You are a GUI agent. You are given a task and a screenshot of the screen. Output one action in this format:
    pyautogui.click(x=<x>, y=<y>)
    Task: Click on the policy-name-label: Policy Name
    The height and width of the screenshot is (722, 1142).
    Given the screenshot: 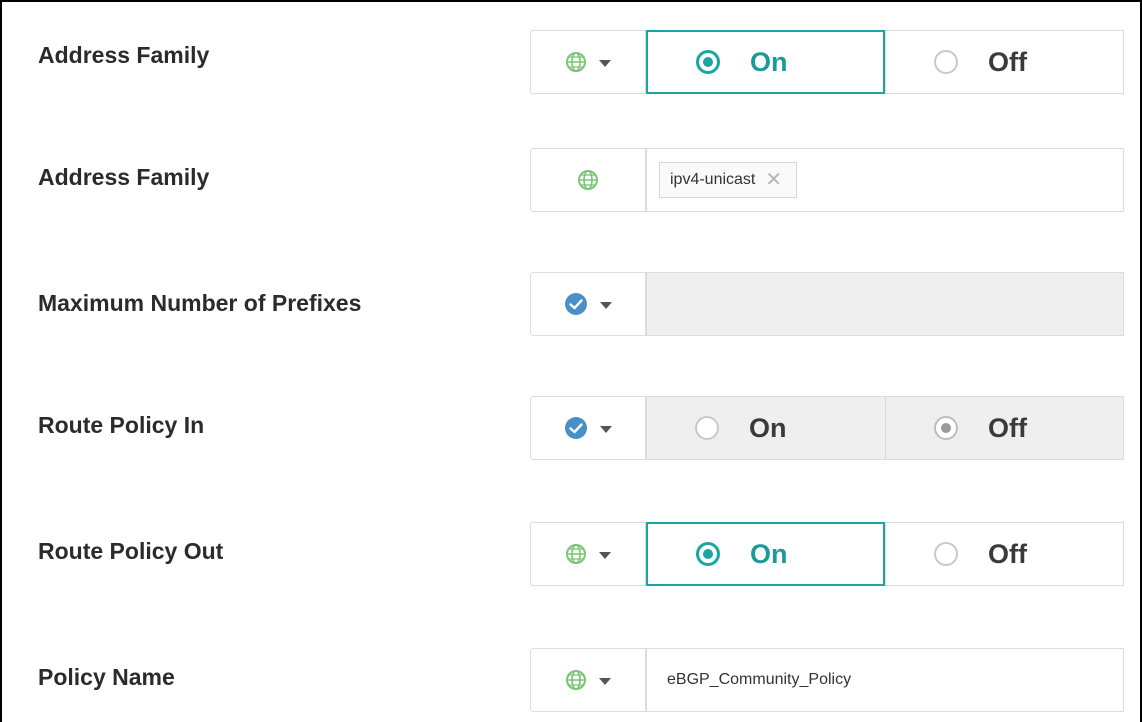 What is the action you would take?
    pyautogui.click(x=106, y=677)
    